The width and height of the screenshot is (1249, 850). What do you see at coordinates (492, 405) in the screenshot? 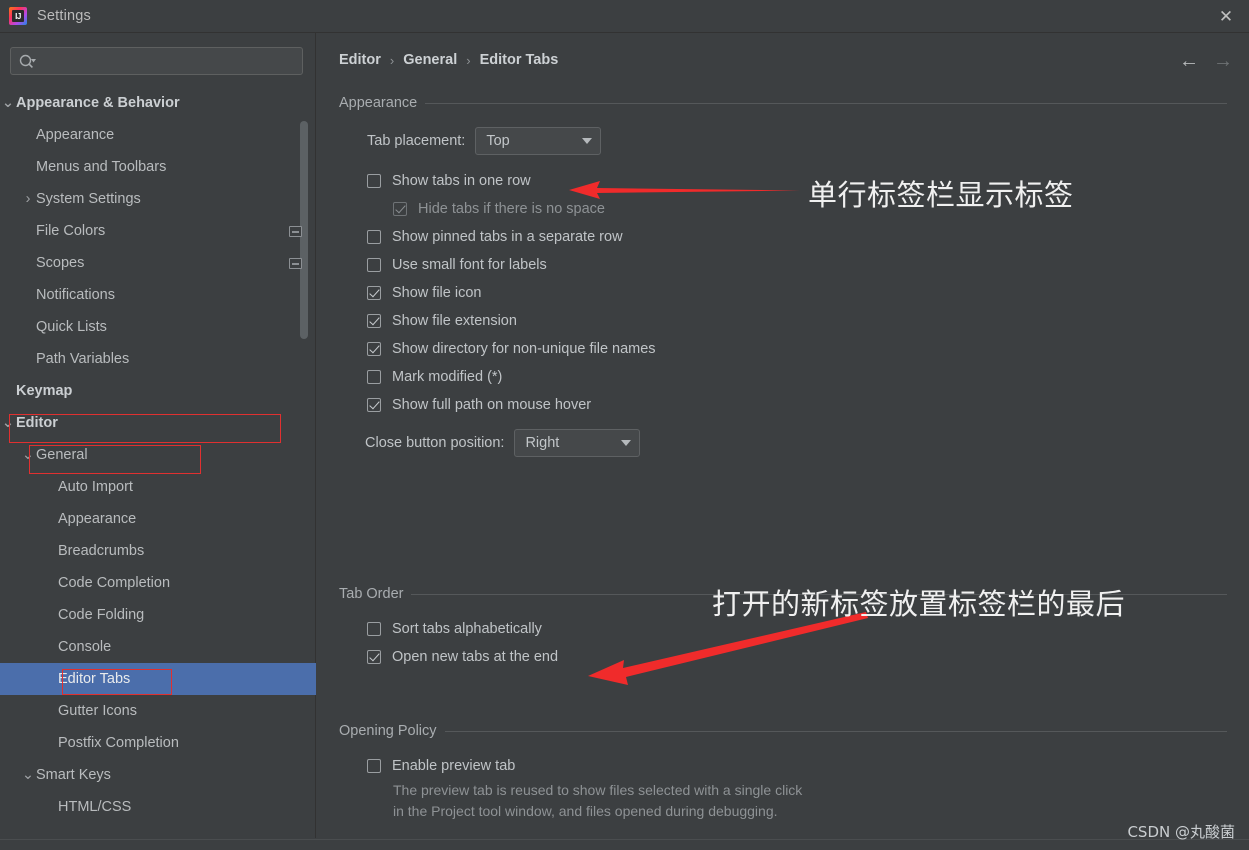
I see `checkbox-label: Show full path on mouse hover` at bounding box center [492, 405].